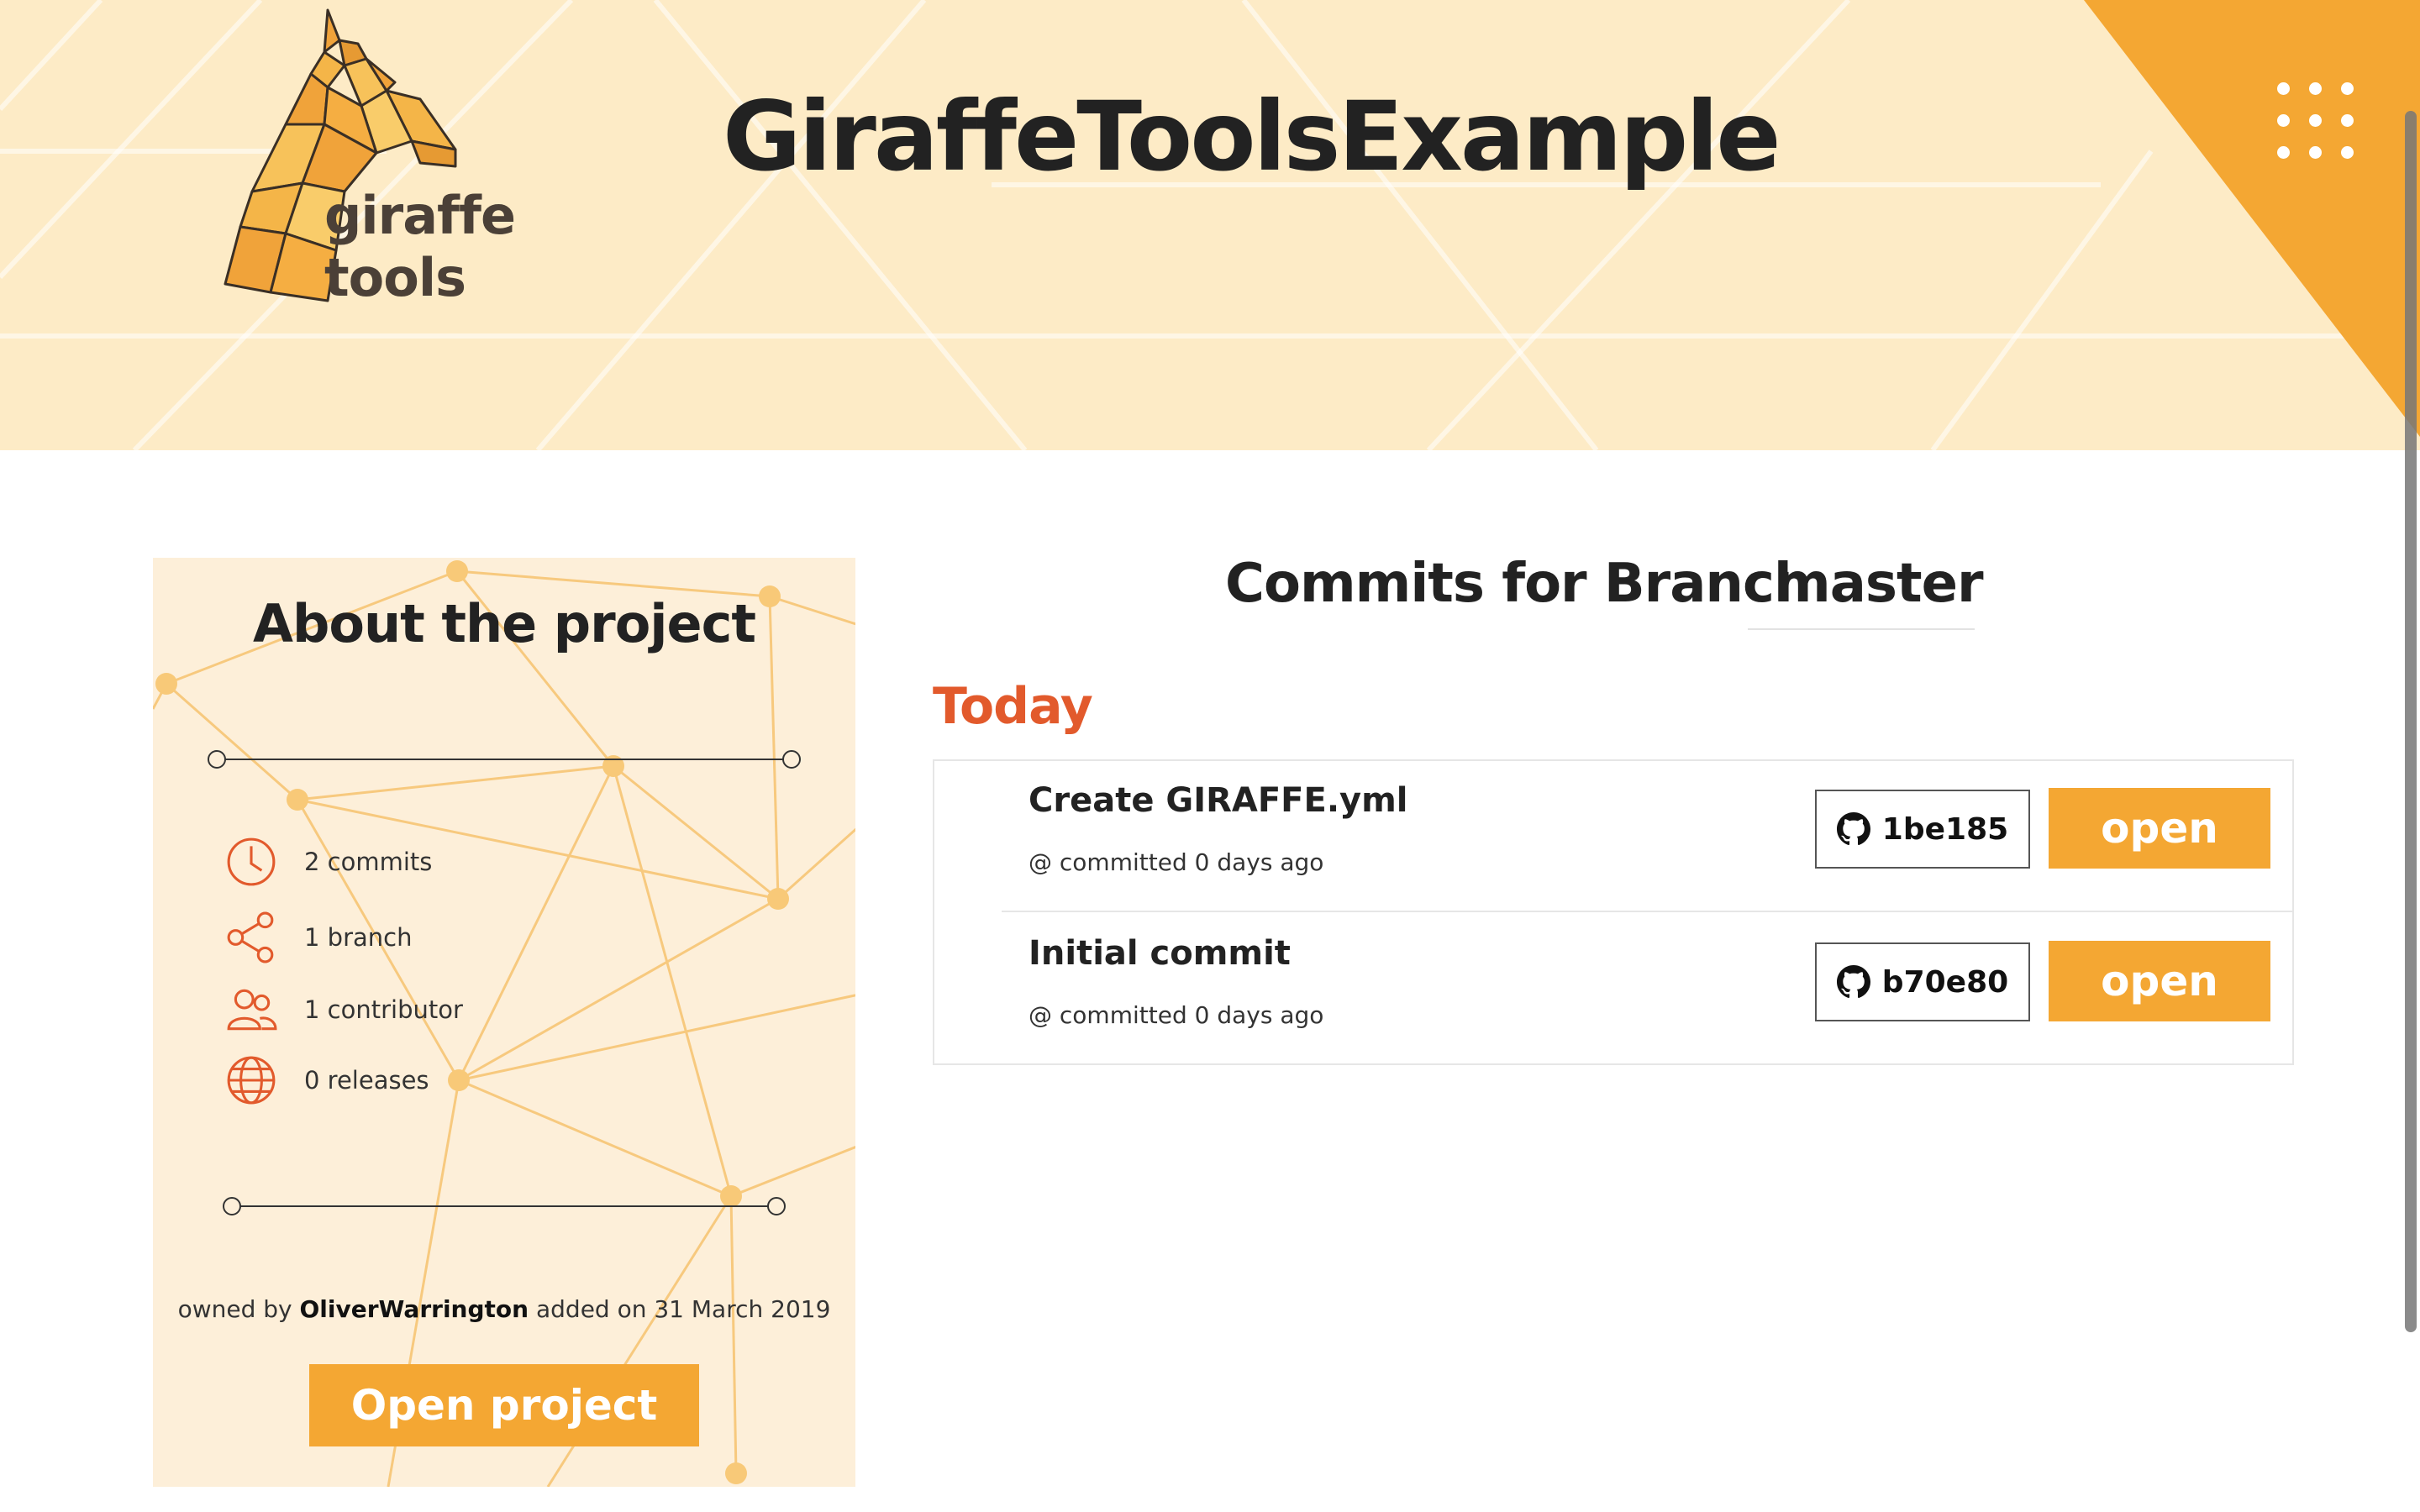 The image size is (2420, 1512). I want to click on stat-releases: 0 releases, so click(327, 1080).